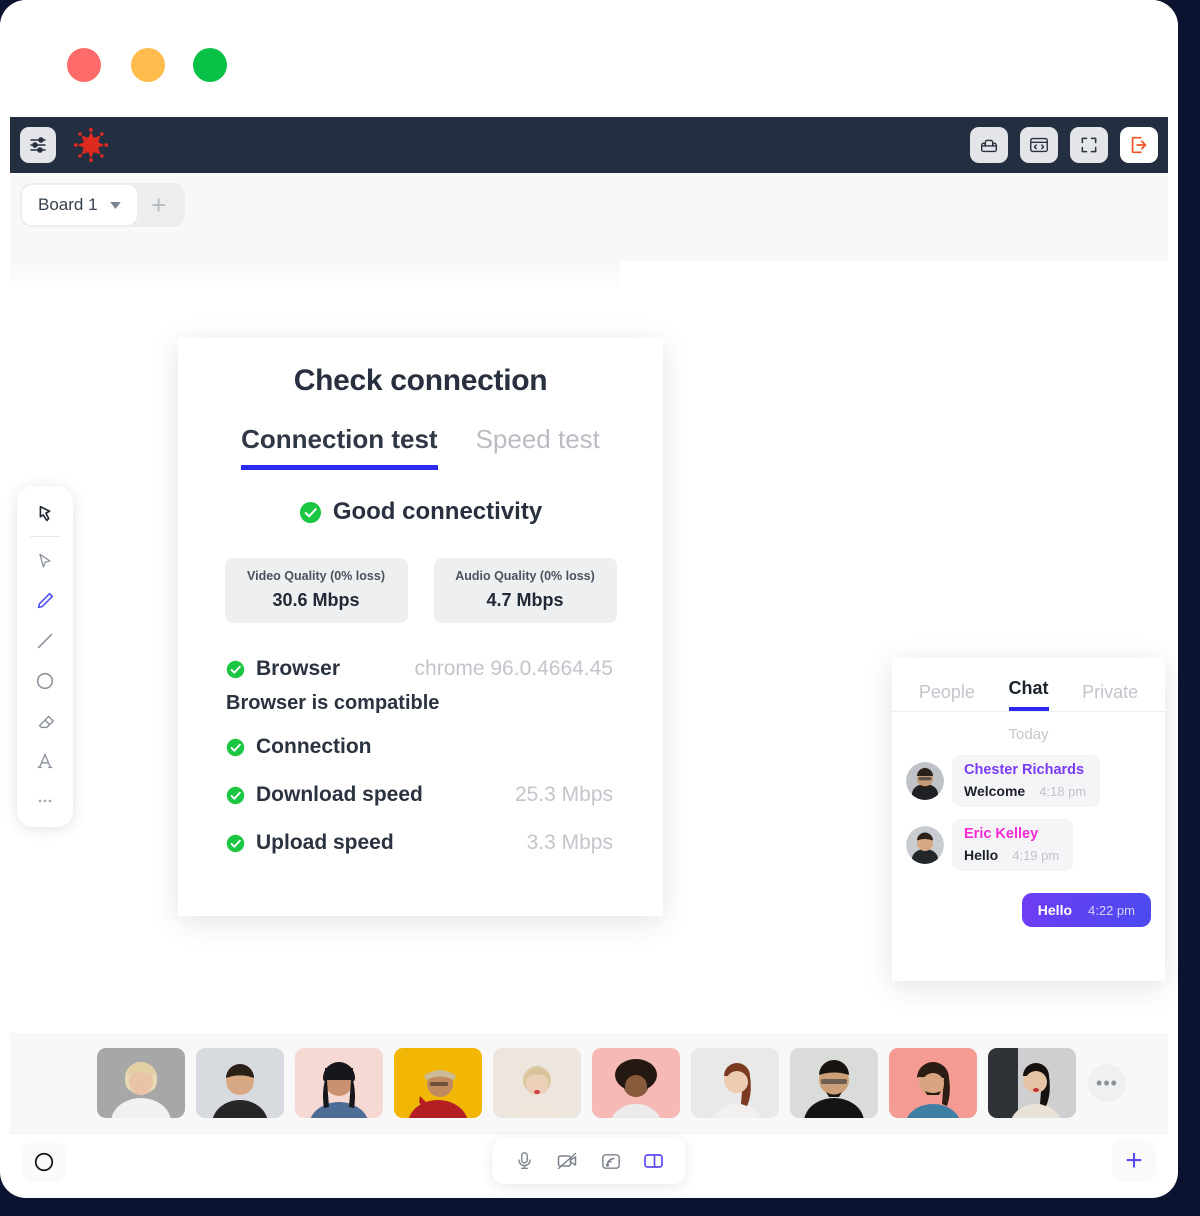 The image size is (1200, 1216). I want to click on lounge-button, so click(989, 145).